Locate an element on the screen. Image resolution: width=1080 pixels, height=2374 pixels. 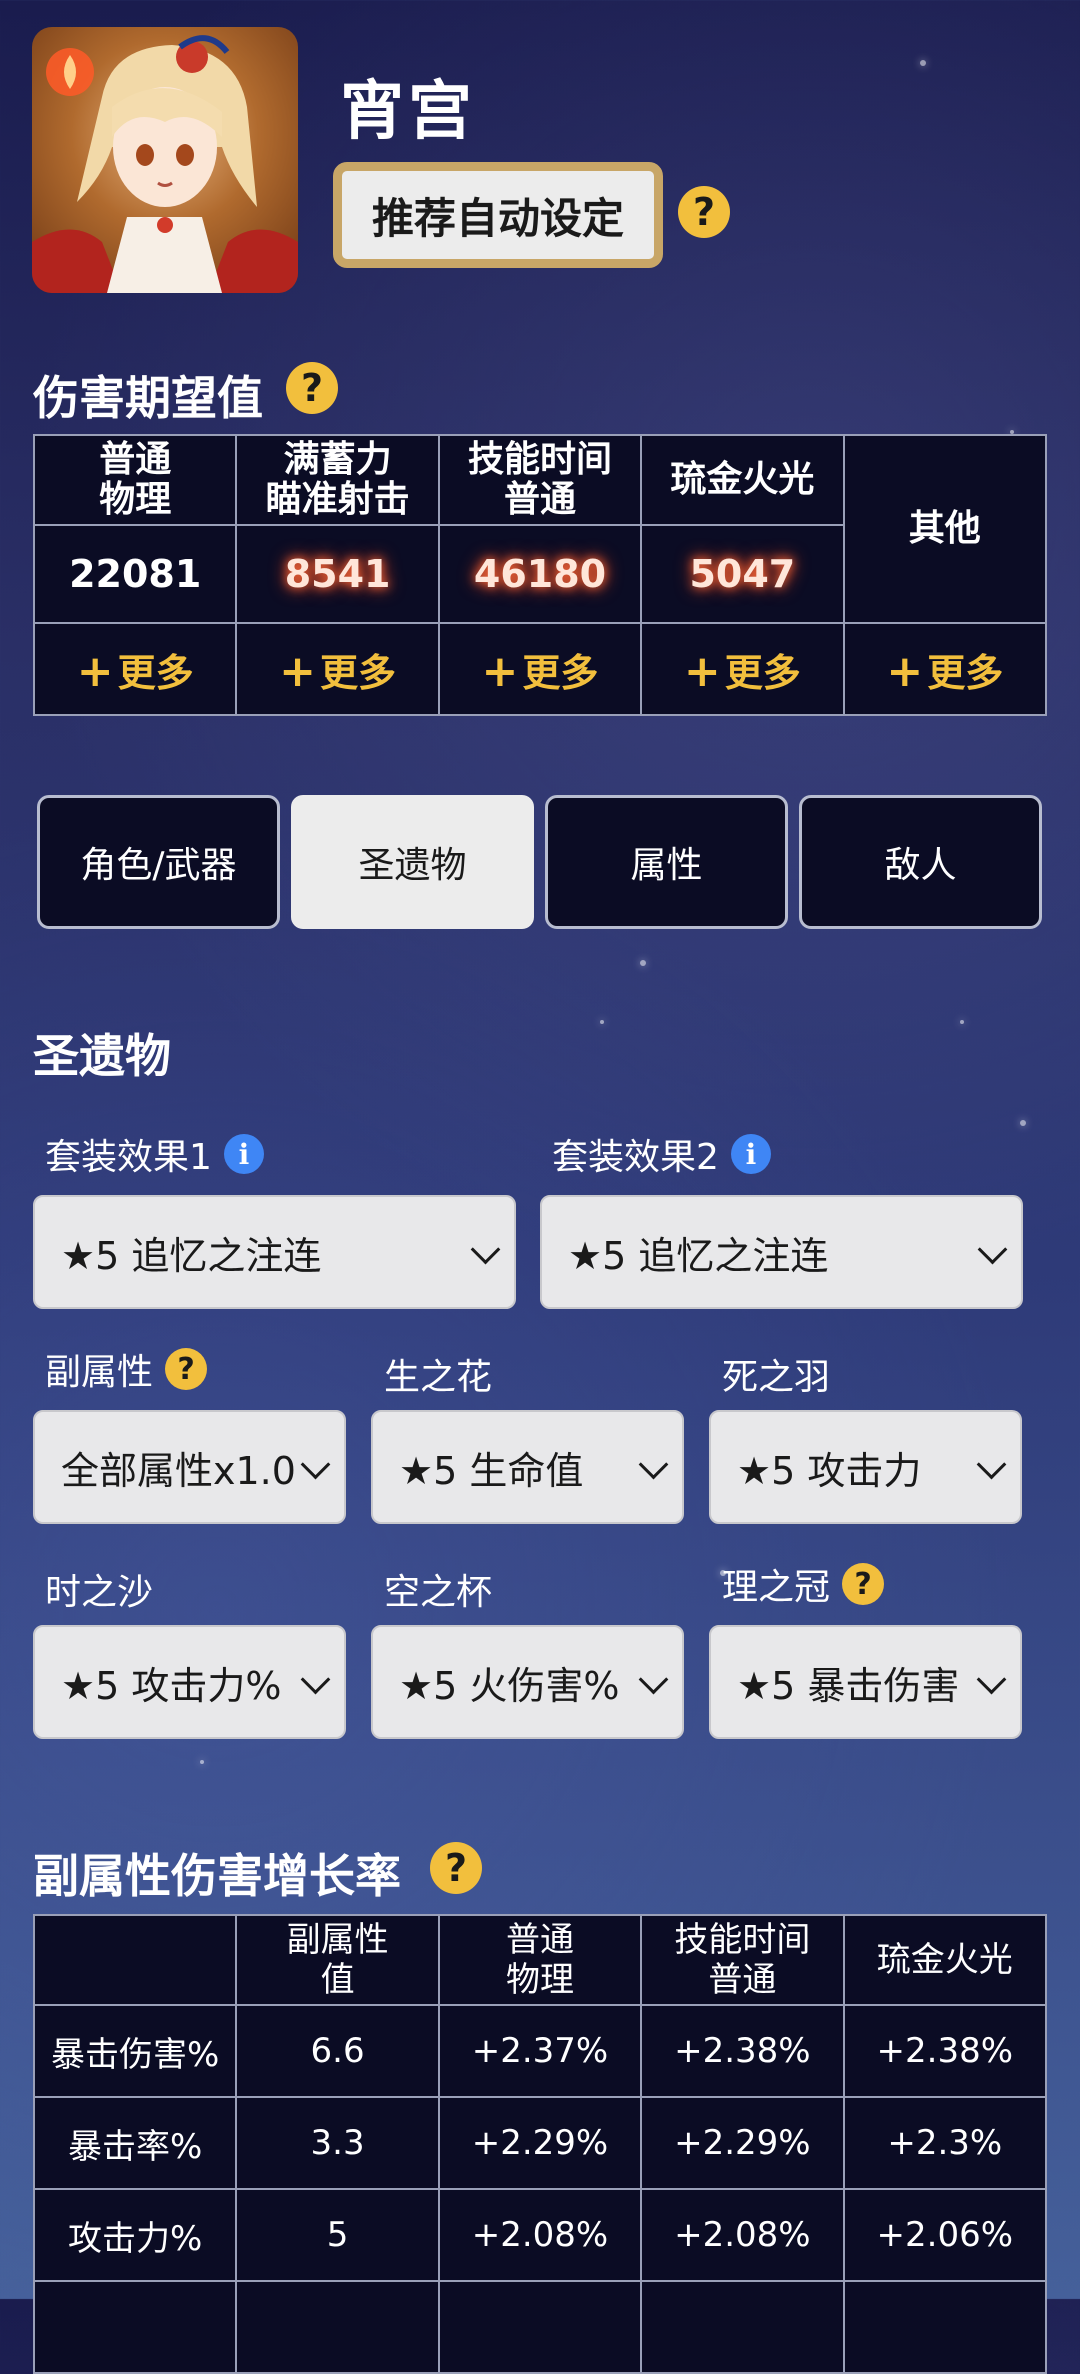
pyro-element-icon is located at coordinates (70, 72).